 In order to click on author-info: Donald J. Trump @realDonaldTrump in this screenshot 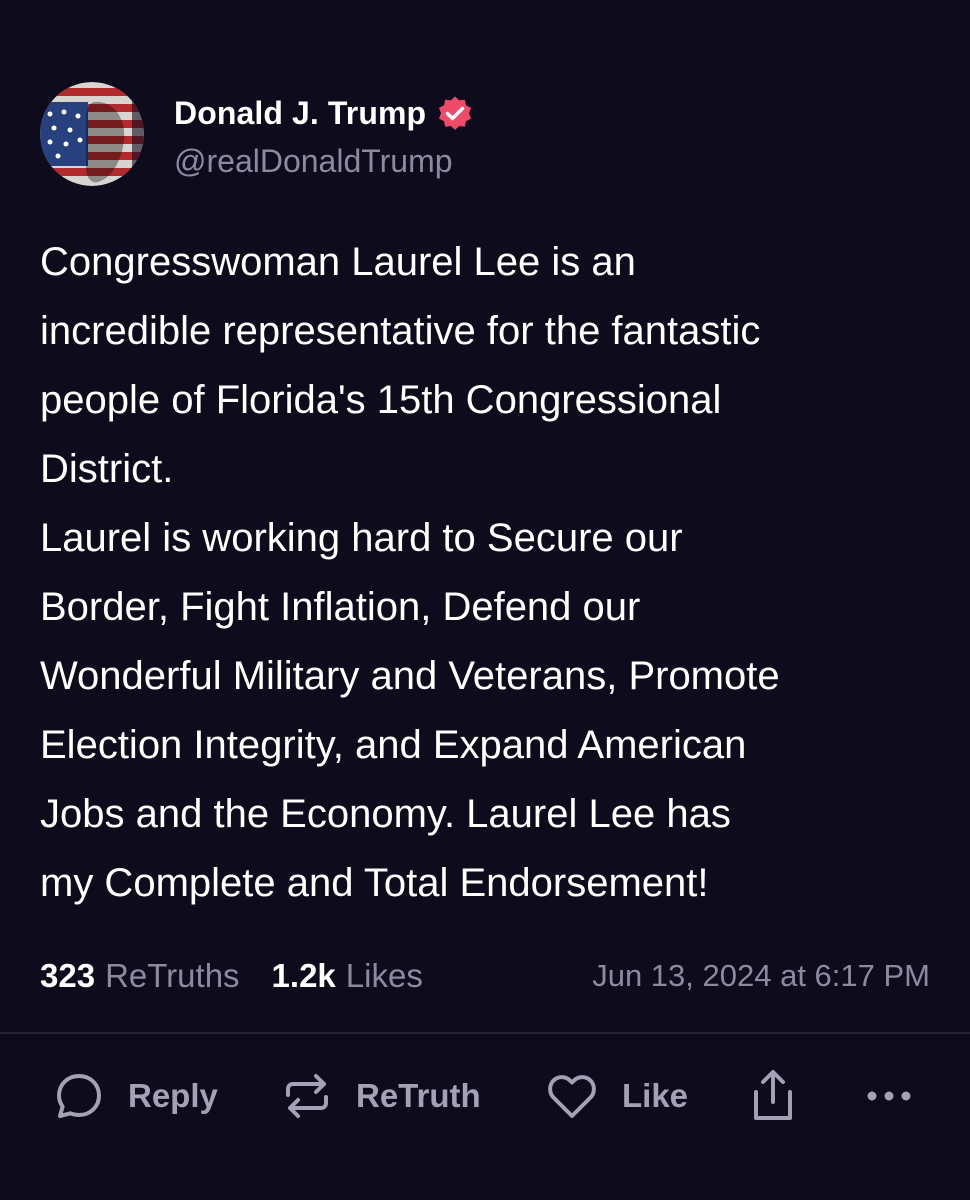, I will do `click(324, 134)`.